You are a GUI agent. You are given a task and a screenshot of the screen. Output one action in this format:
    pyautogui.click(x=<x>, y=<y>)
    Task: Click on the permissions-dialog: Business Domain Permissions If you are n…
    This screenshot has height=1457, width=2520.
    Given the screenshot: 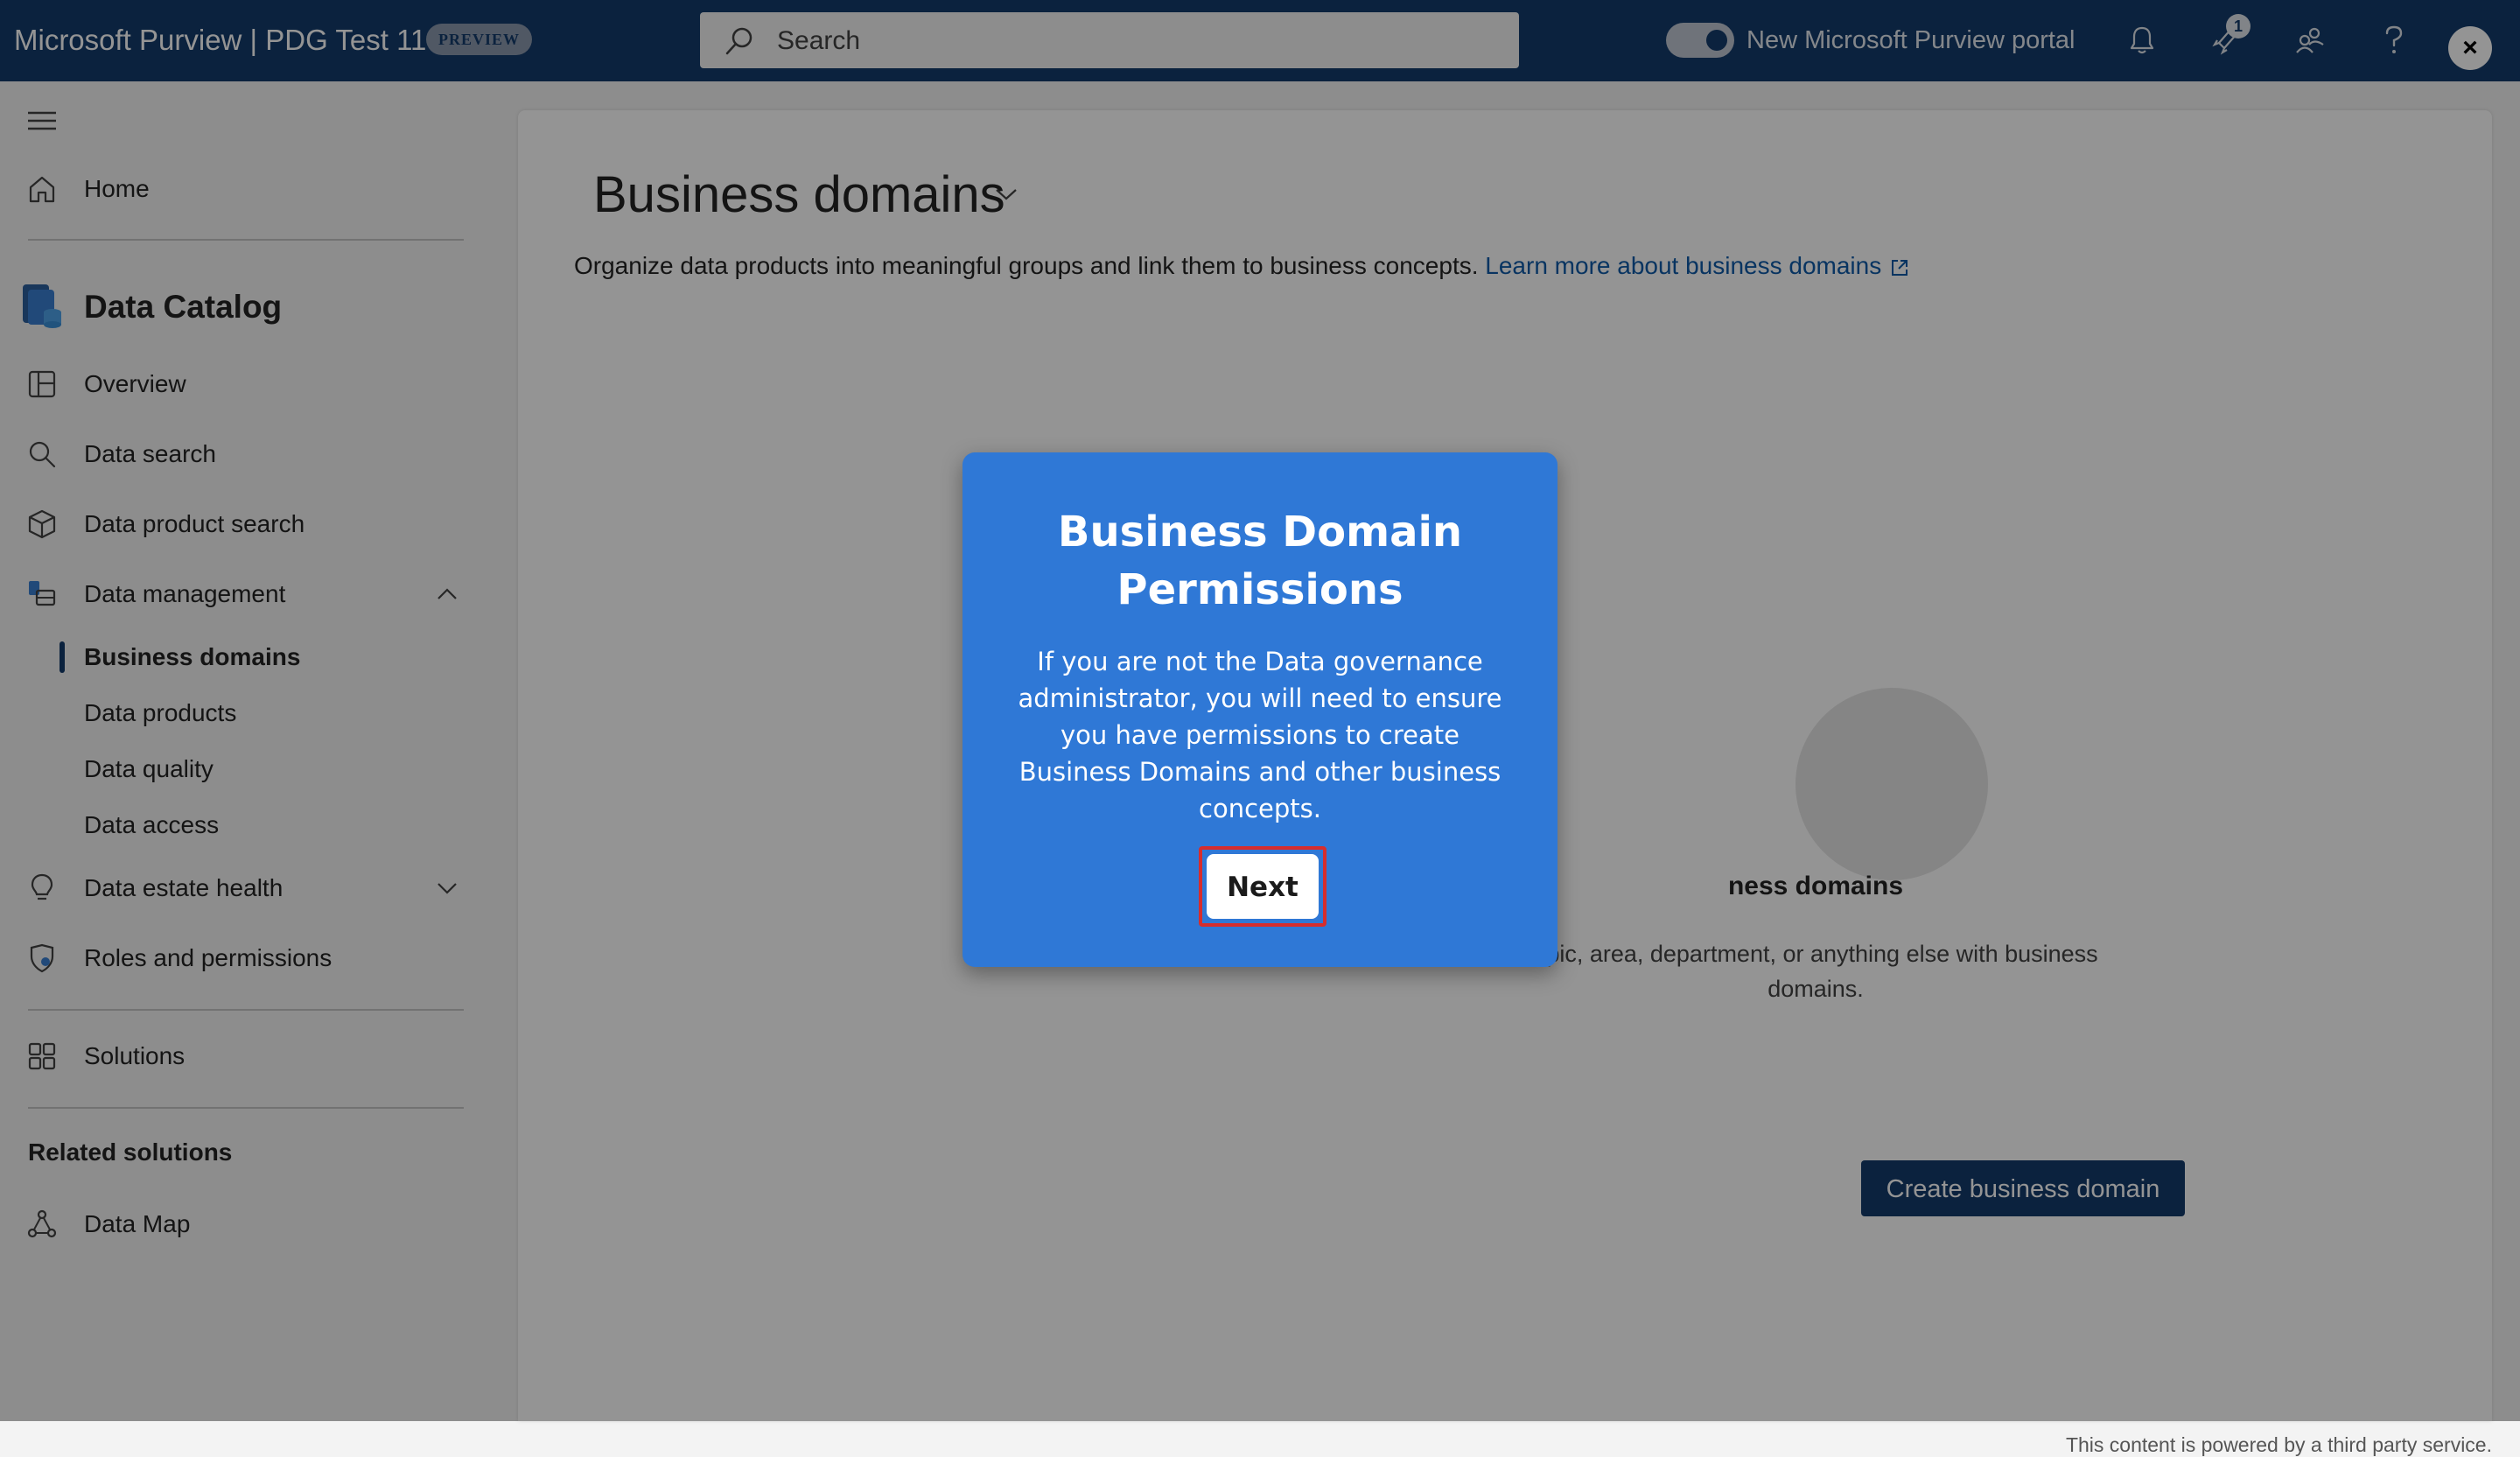 What is the action you would take?
    pyautogui.click(x=1260, y=709)
    